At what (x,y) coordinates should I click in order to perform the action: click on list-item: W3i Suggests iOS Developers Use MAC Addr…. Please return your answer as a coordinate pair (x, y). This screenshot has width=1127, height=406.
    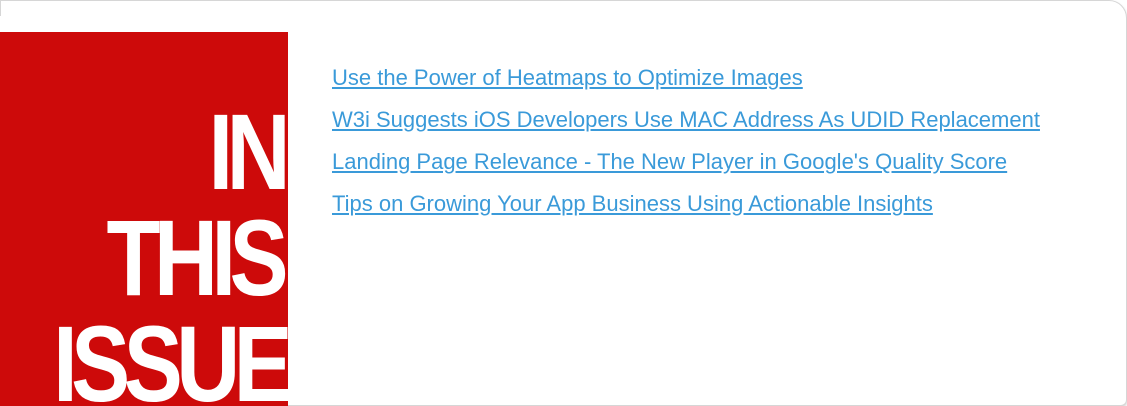
    Looking at the image, I should click on (712, 119).